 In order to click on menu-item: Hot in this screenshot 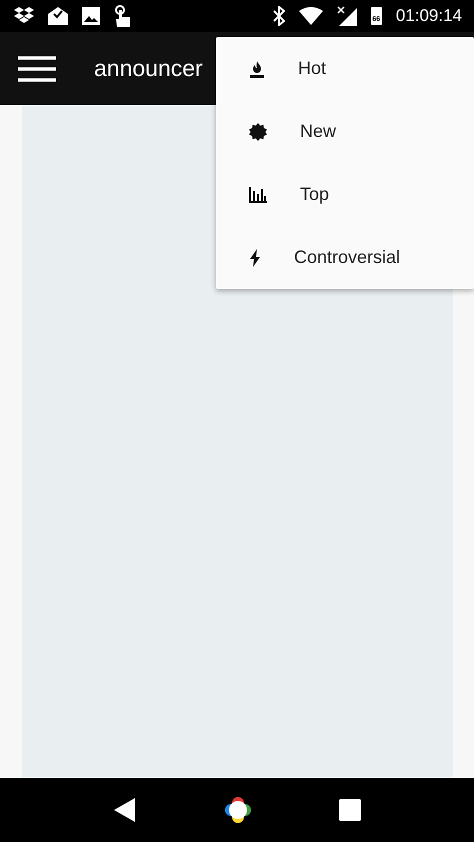, I will do `click(345, 68)`.